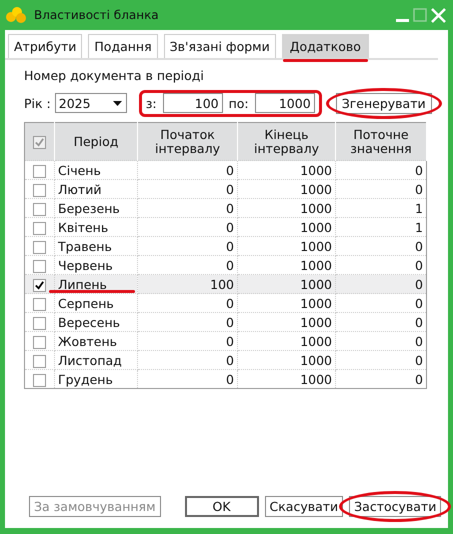  Describe the element at coordinates (117, 103) in the screenshot. I see `dropdown-arrow-icon` at that location.